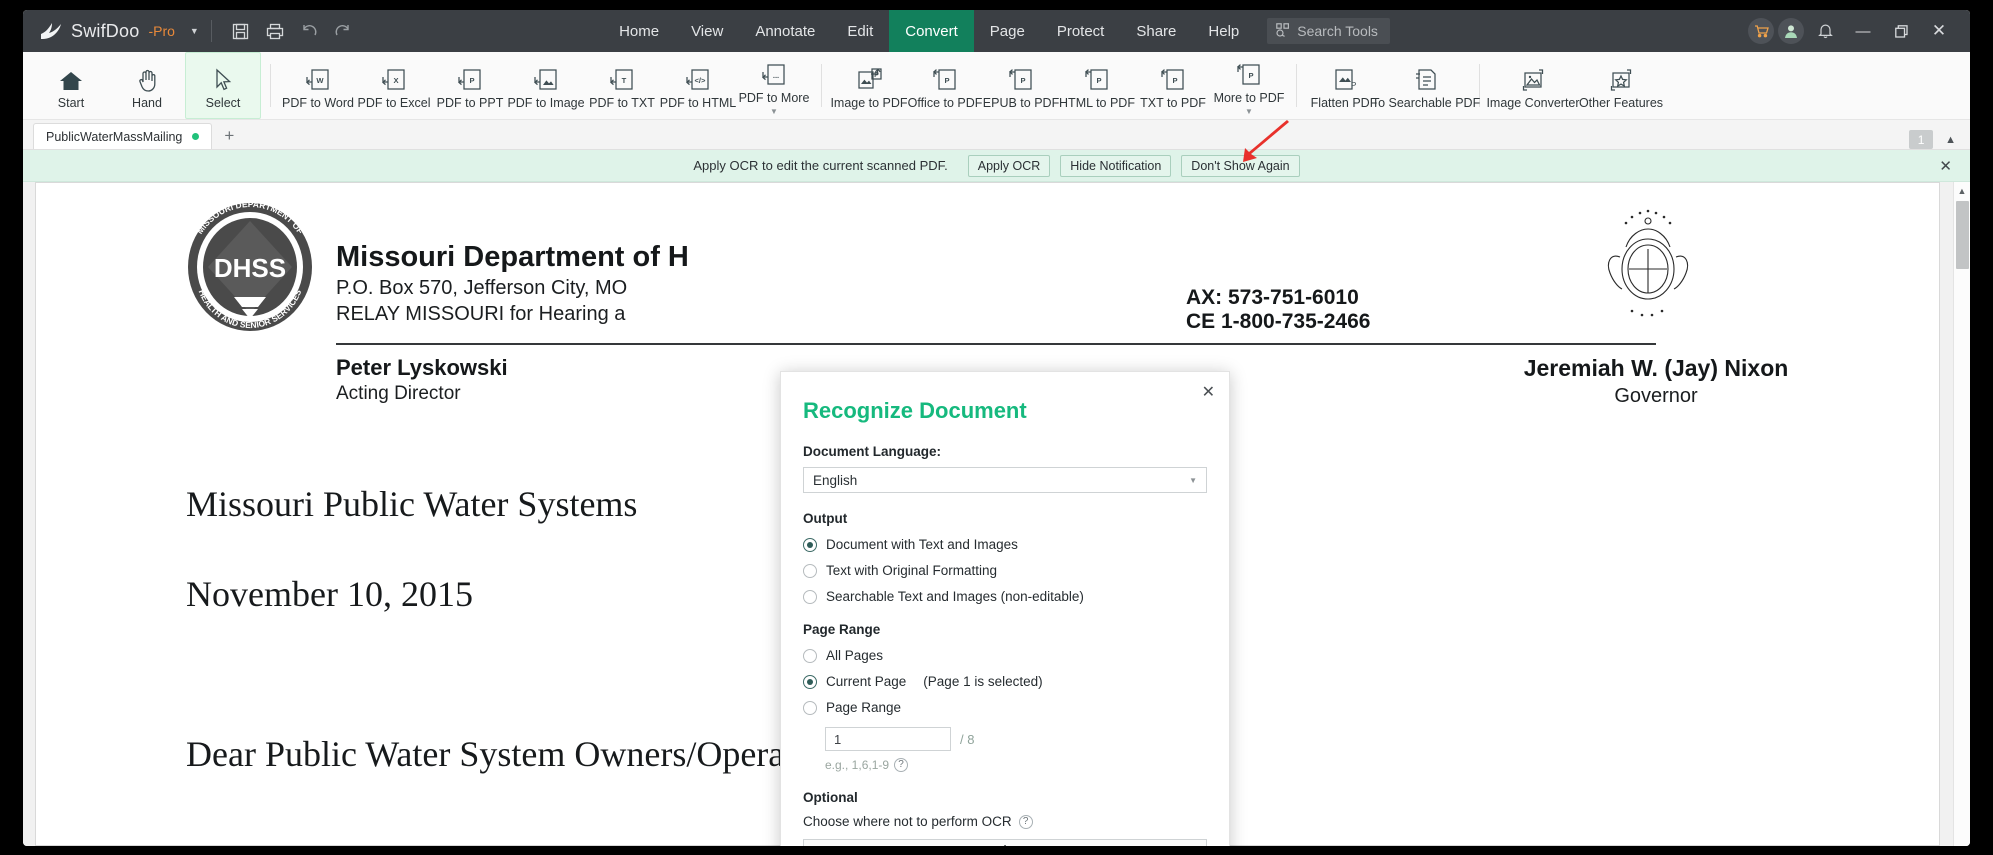  Describe the element at coordinates (860, 31) in the screenshot. I see `menu-item-edit: Edit` at that location.